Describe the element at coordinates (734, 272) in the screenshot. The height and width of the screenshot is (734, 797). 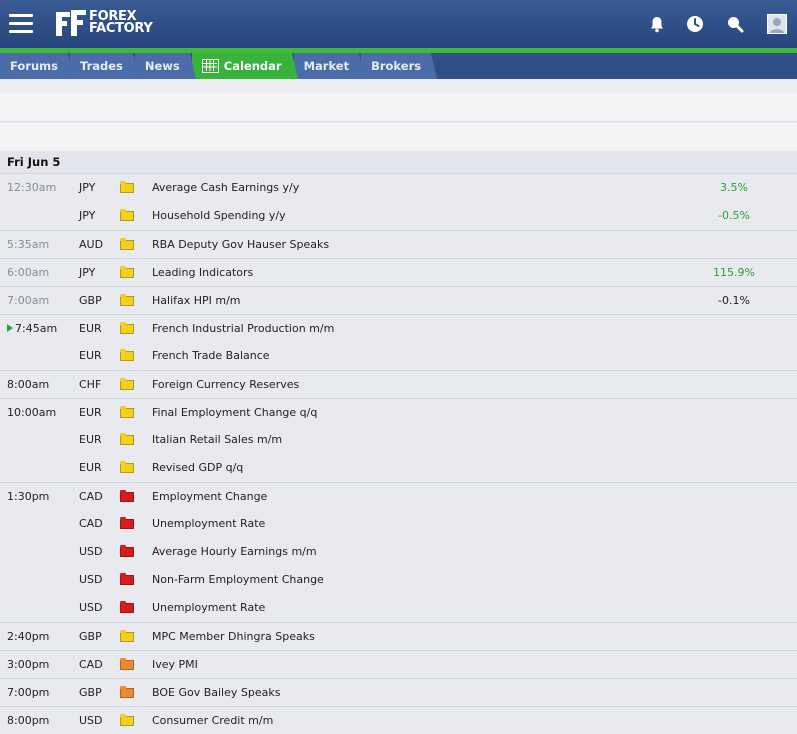
I see `event-actual-value: 115.9%` at that location.